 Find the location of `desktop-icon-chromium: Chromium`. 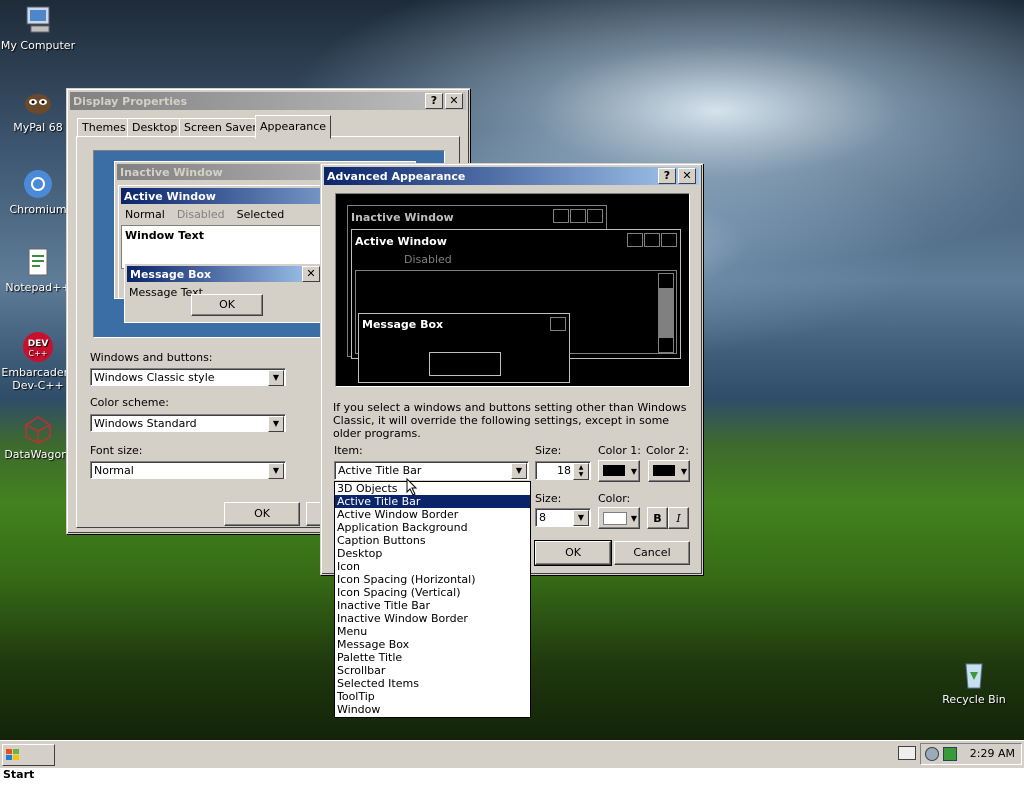

desktop-icon-chromium: Chromium is located at coordinates (38, 192).